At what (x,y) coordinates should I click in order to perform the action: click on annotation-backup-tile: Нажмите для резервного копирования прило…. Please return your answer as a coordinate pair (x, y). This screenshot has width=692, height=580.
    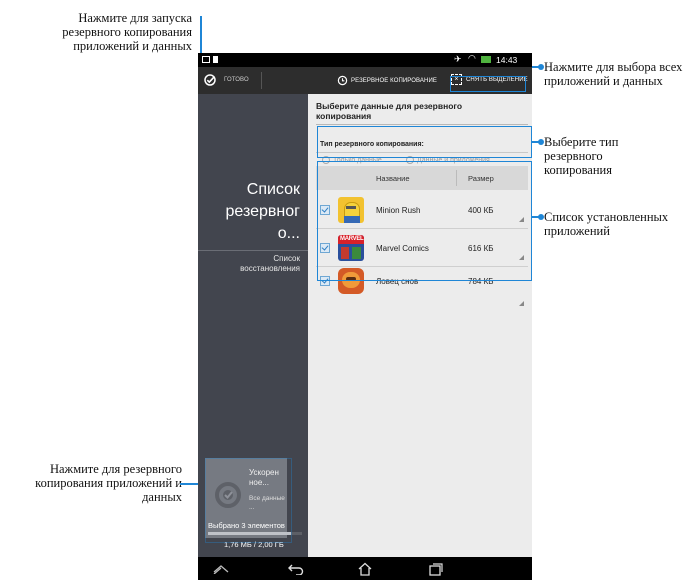
    Looking at the image, I should click on (108, 483).